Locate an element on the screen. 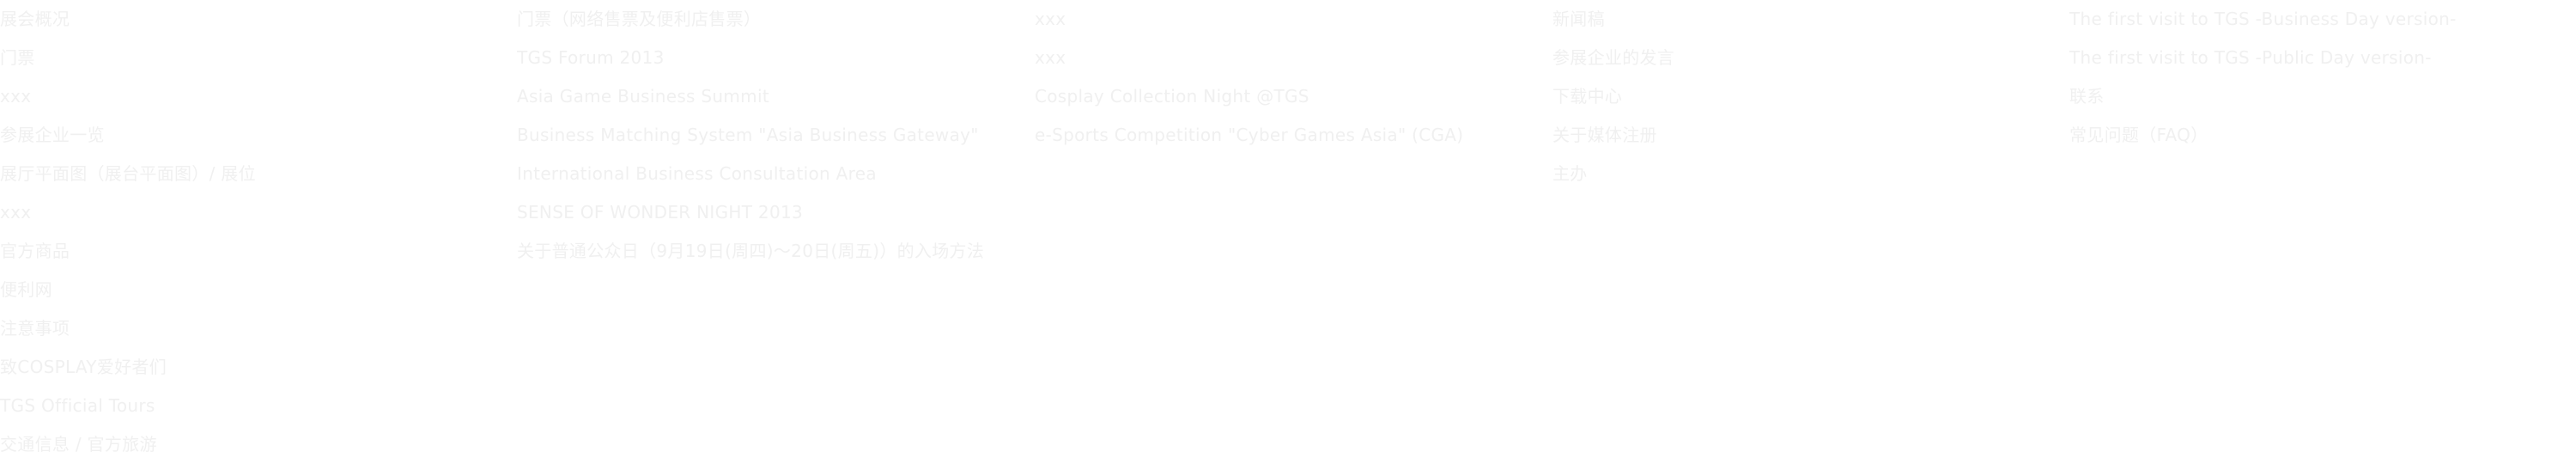 Image resolution: width=2576 pixels, height=464 pixels. sitemap-link: TGS Forum 2013 is located at coordinates (591, 57).